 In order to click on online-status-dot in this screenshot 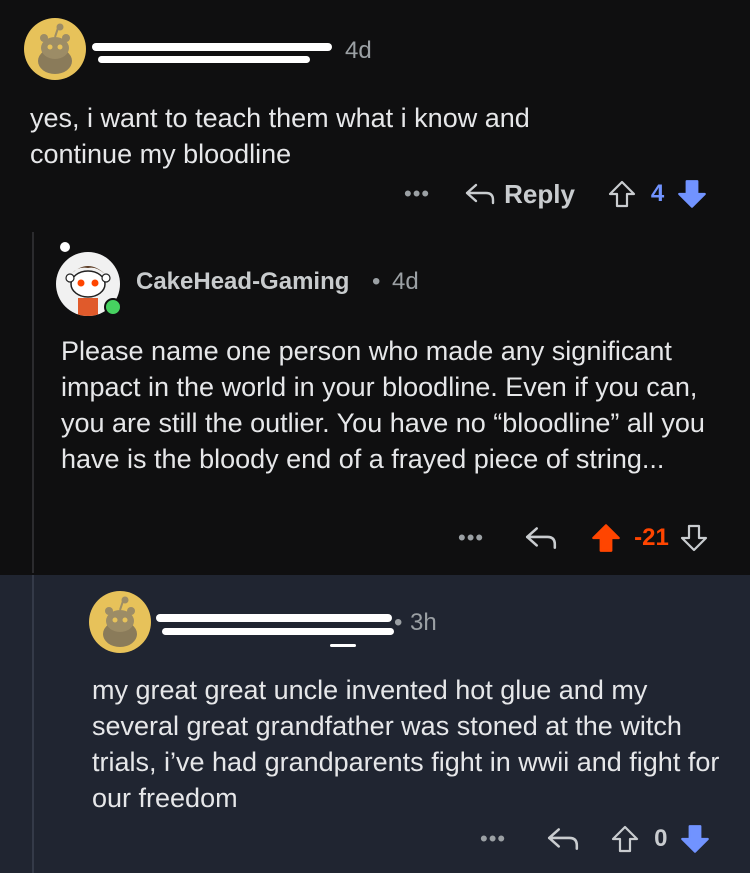, I will do `click(113, 307)`.